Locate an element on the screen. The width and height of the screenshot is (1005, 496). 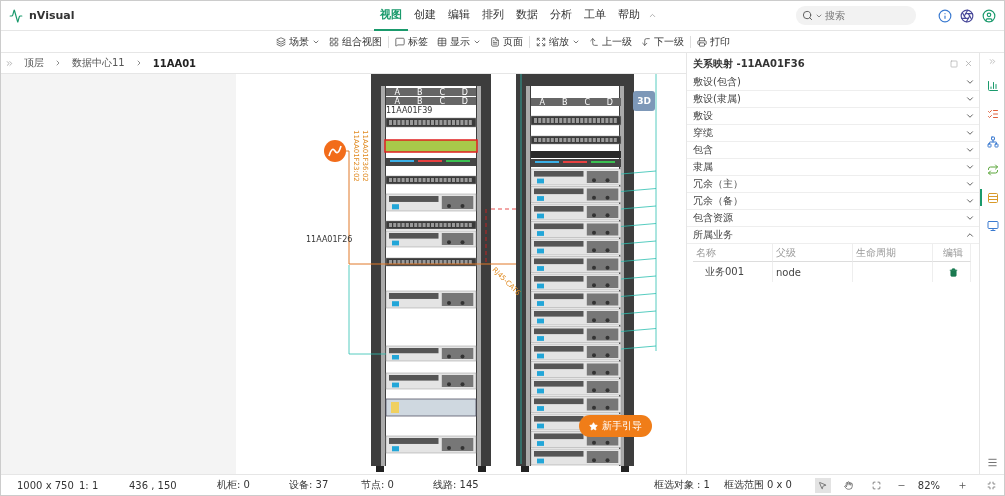
grid-icon is located at coordinates (333, 41).